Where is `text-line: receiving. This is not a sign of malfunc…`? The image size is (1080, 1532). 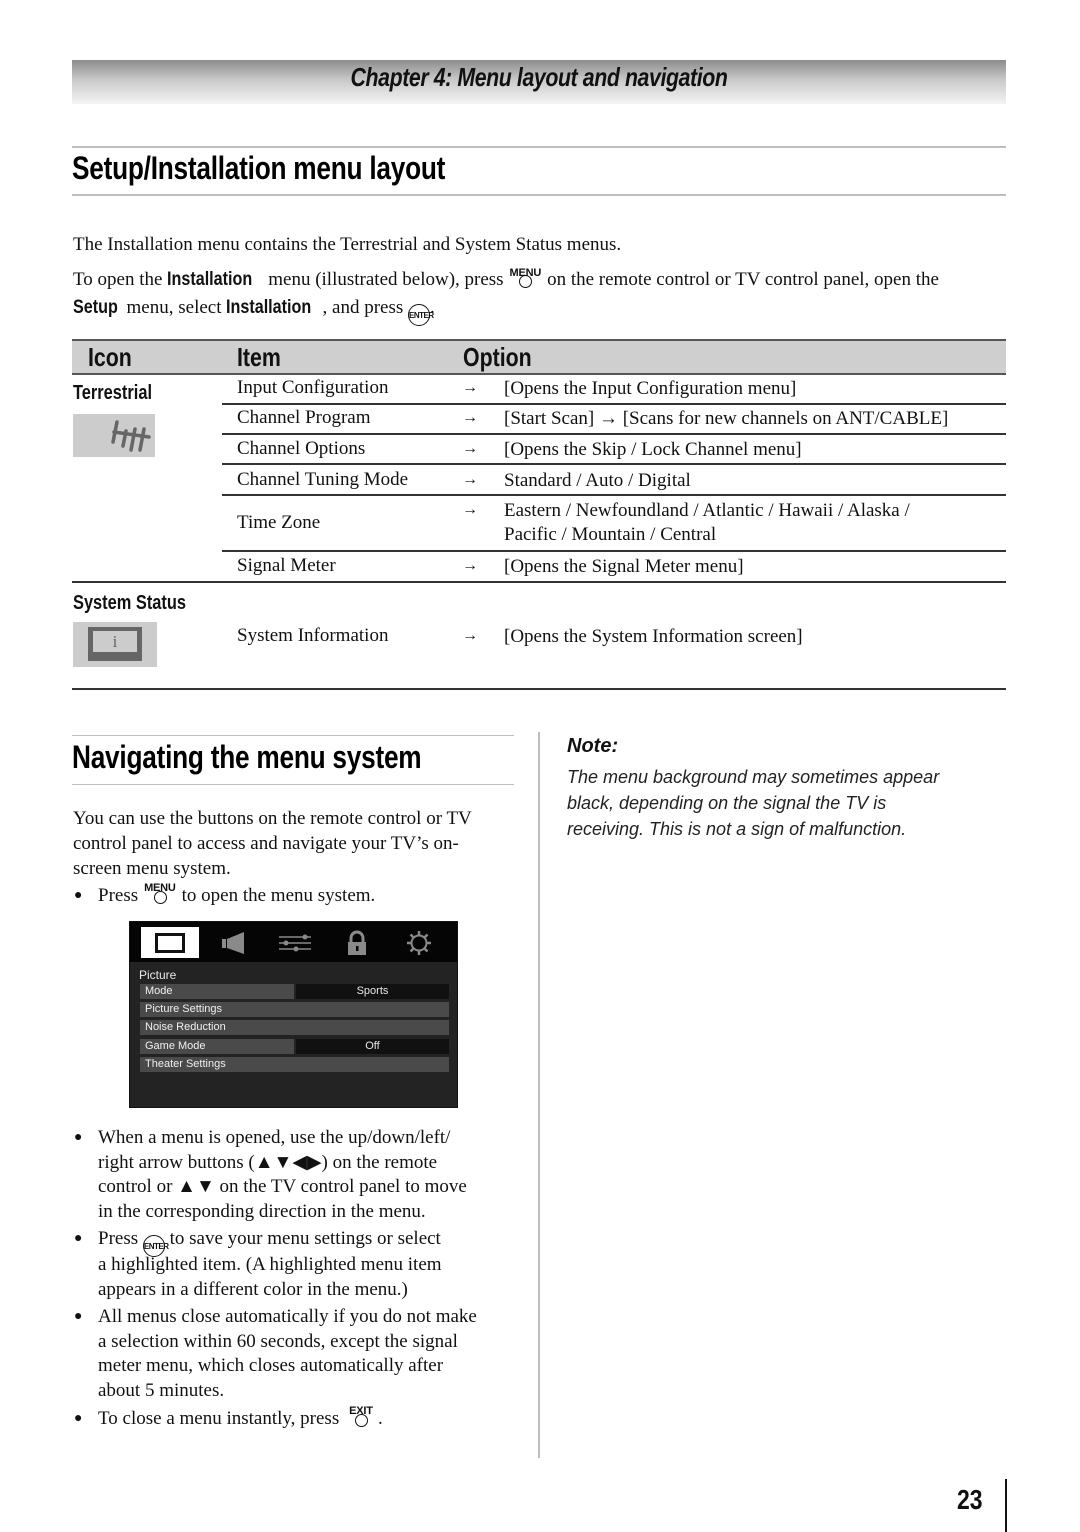 text-line: receiving. This is not a sign of malfunc… is located at coordinates (737, 829).